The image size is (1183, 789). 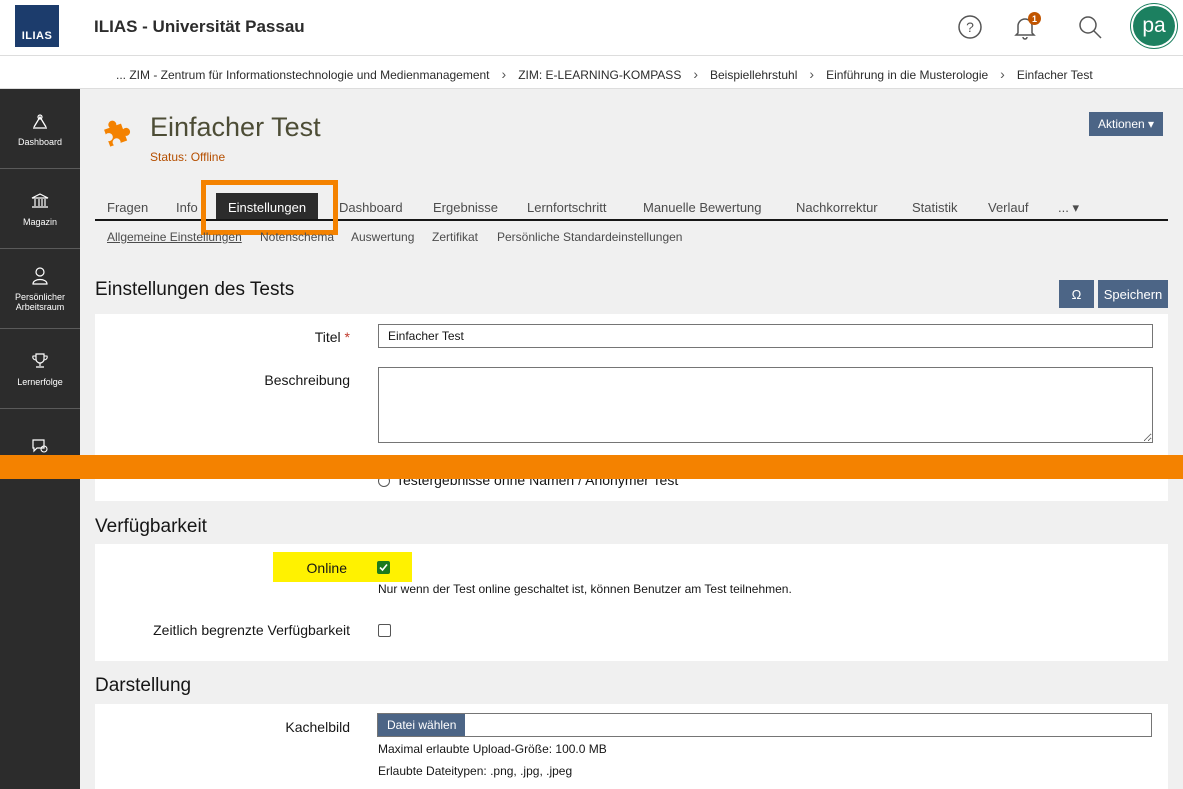 What do you see at coordinates (297, 237) in the screenshot?
I see `subtab-notenschema: Notenschema` at bounding box center [297, 237].